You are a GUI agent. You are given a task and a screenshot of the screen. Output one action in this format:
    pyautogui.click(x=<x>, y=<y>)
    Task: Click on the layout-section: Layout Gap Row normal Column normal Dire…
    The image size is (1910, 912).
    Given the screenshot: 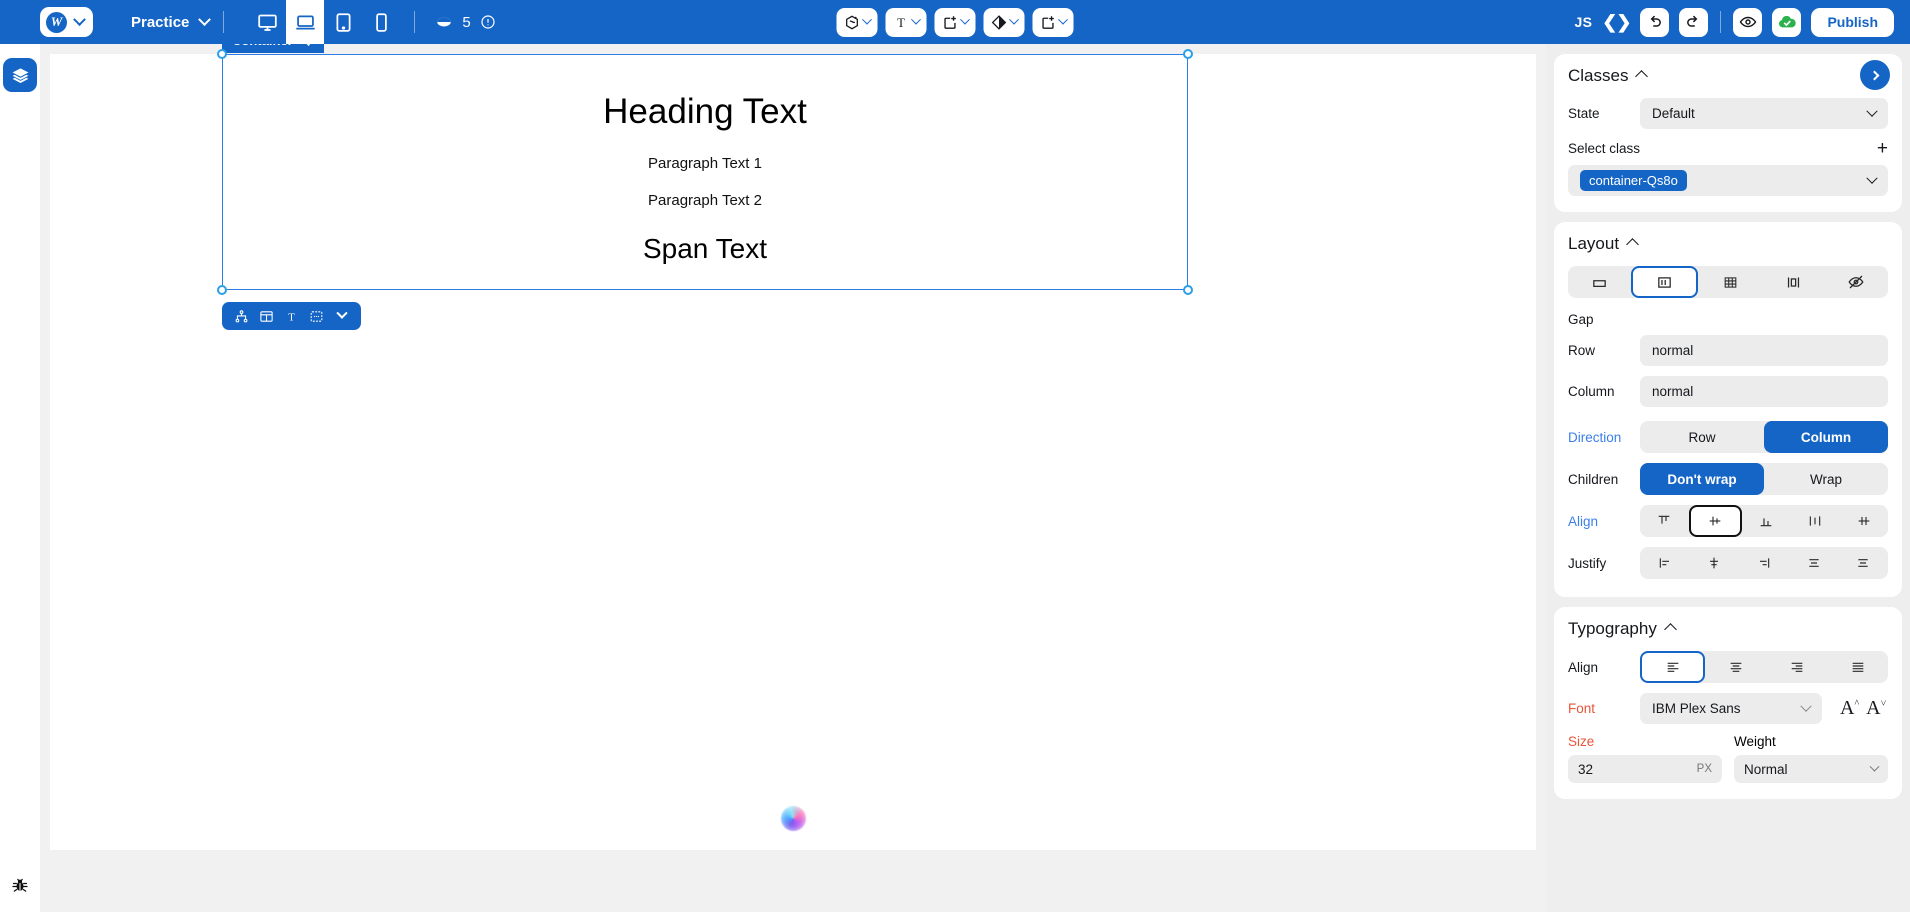 What is the action you would take?
    pyautogui.click(x=1728, y=409)
    